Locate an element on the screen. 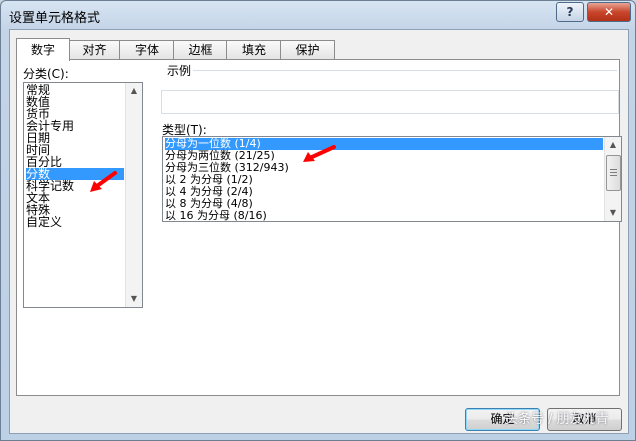  help-button: ? is located at coordinates (570, 12).